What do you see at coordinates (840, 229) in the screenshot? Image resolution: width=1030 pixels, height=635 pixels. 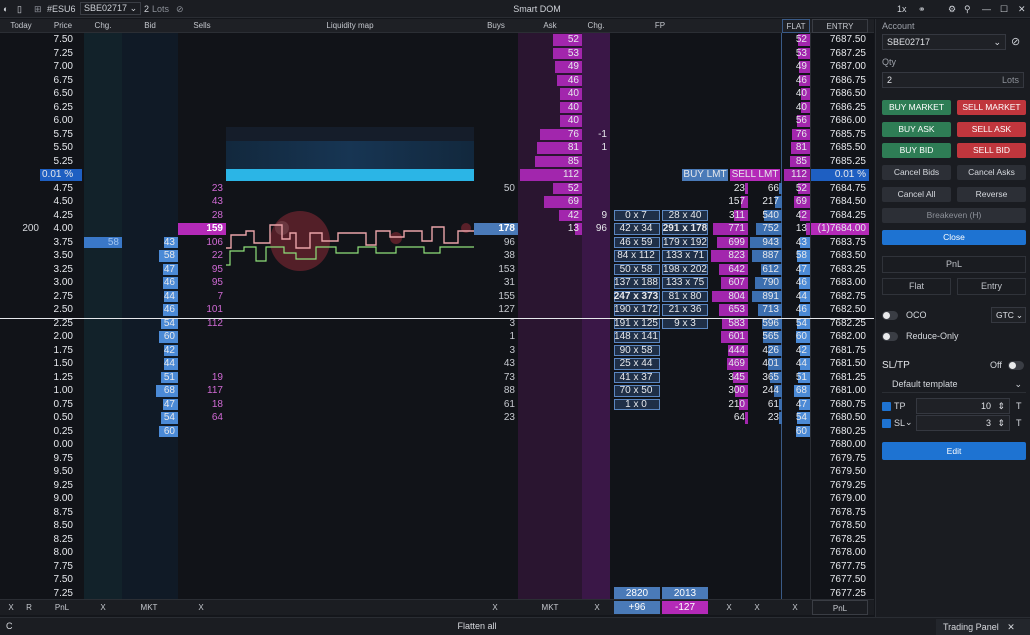 I see `cell-entry: (1)7684.00` at bounding box center [840, 229].